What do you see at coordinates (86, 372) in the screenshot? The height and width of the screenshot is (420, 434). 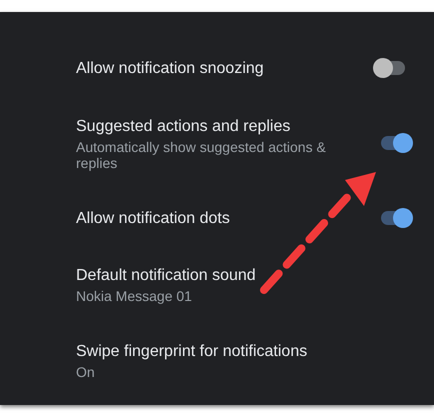 I see `setting-summary: On` at bounding box center [86, 372].